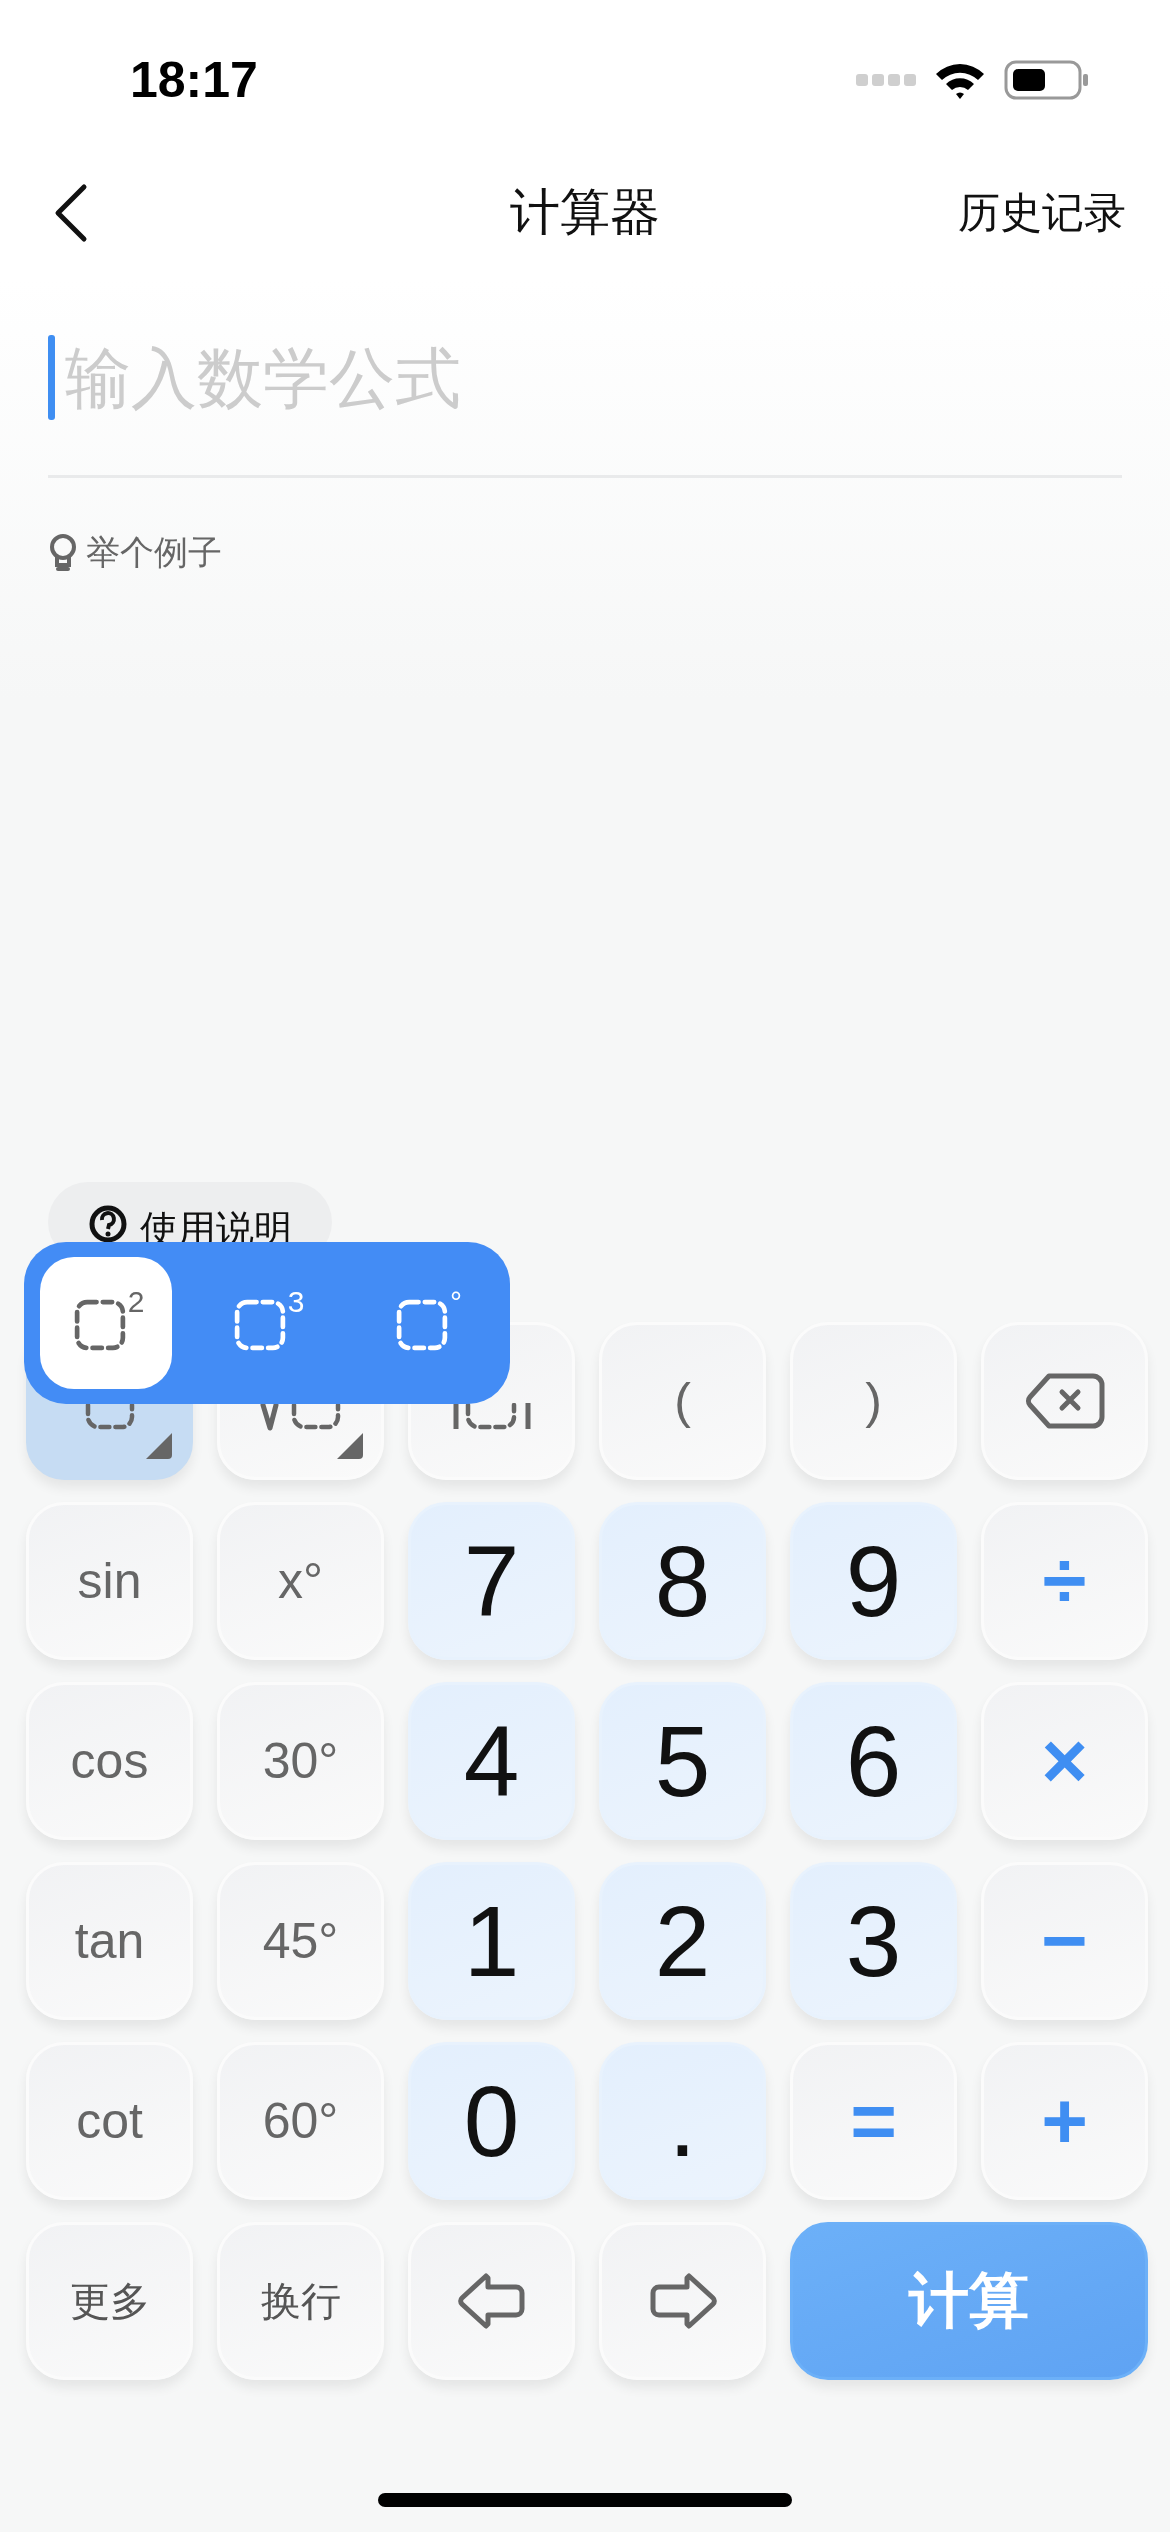 The image size is (1170, 2532). I want to click on function-key: 60°, so click(300, 2121).